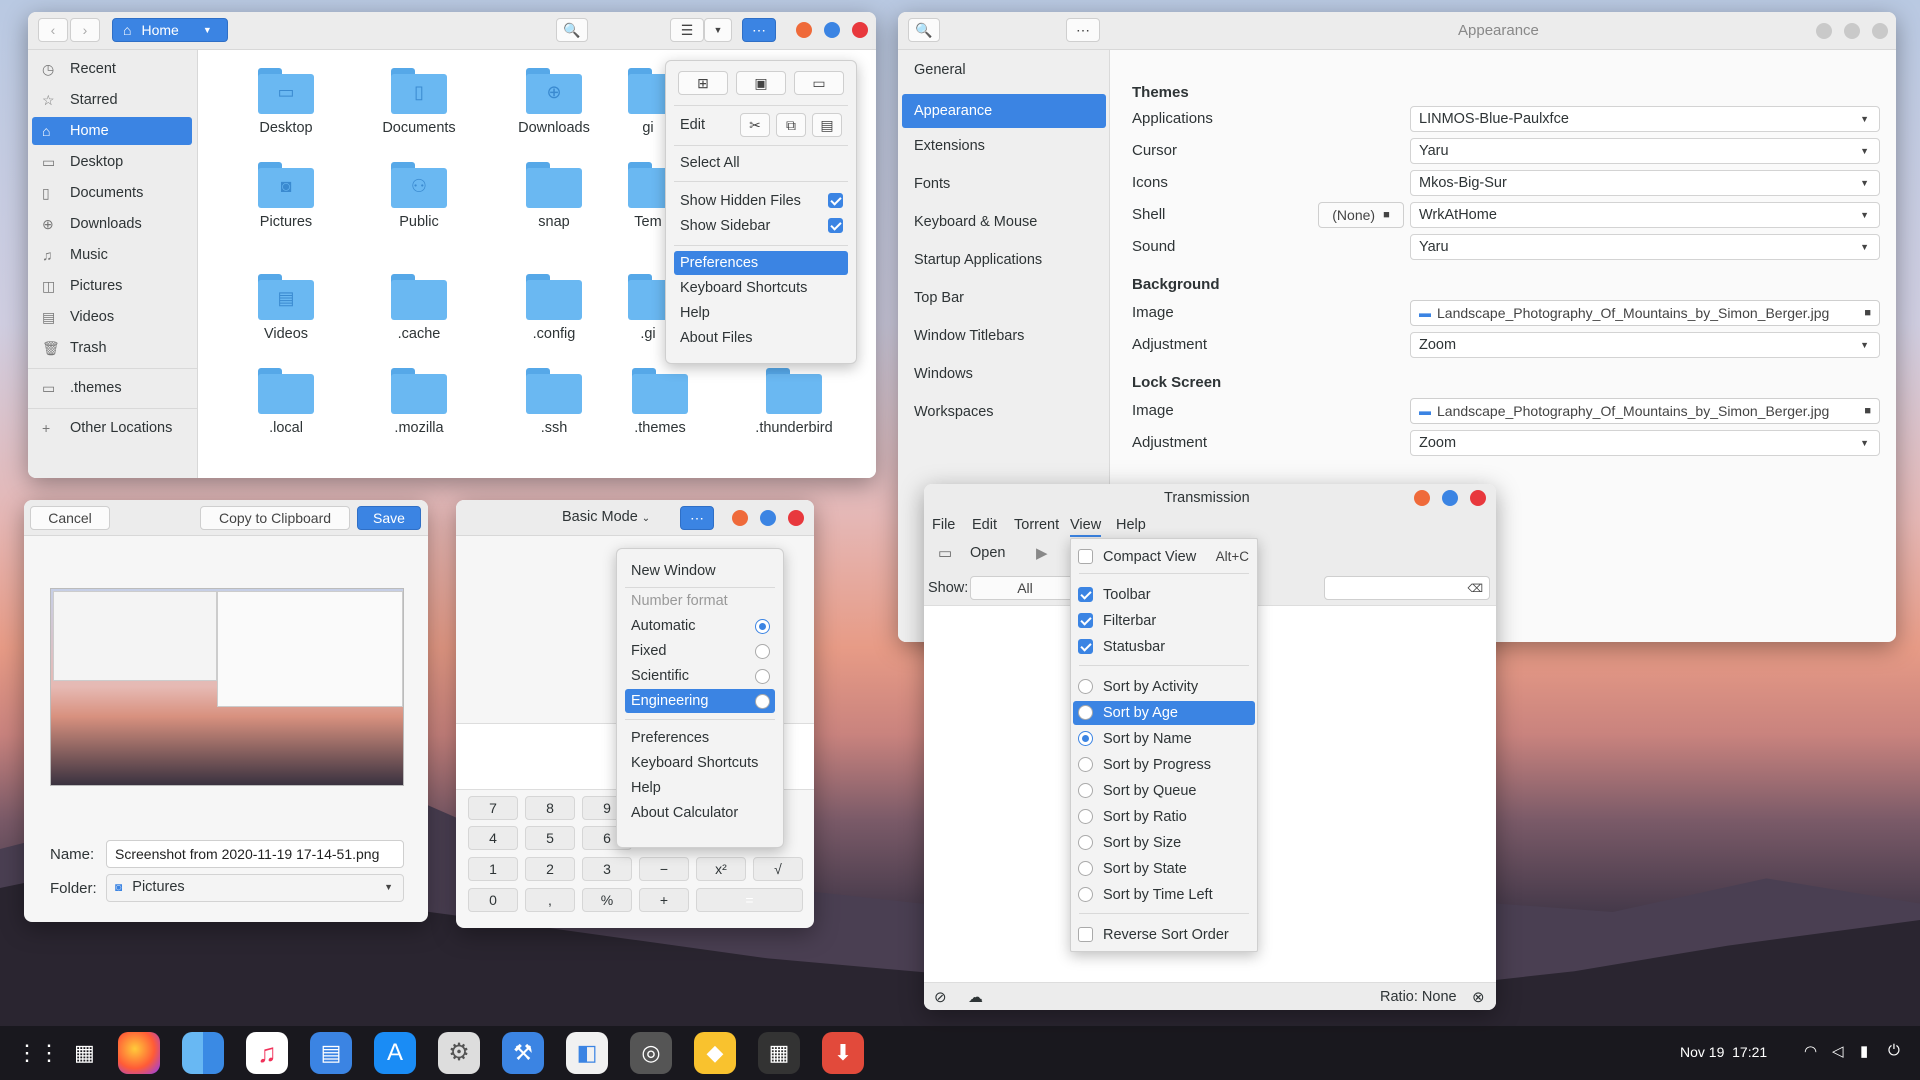 This screenshot has height=1080, width=1920. I want to click on wifi-icon: ◠, so click(1810, 1051).